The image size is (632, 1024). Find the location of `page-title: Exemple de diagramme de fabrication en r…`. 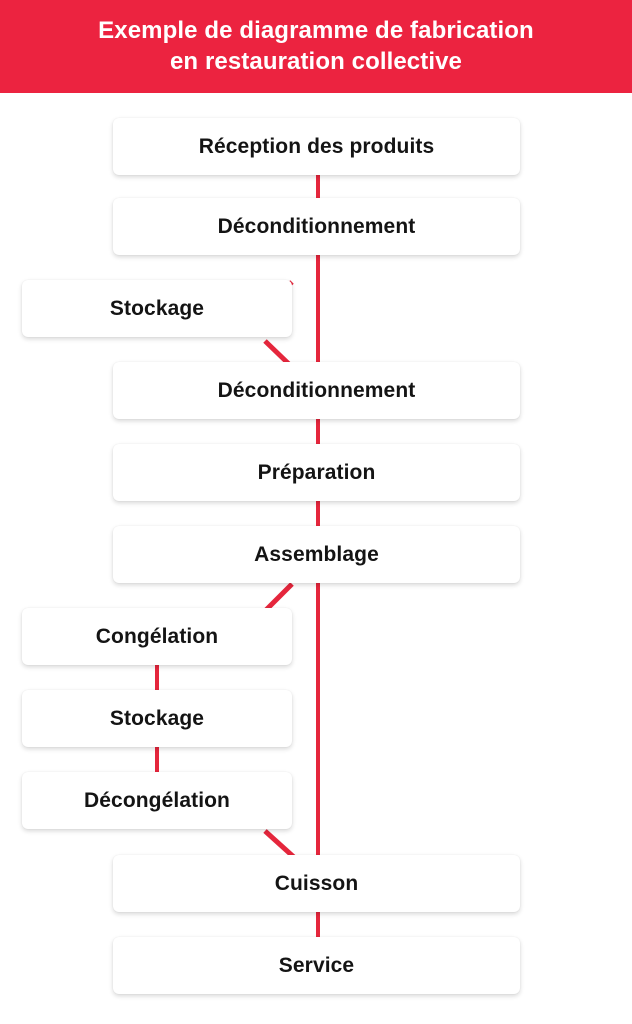

page-title: Exemple de diagramme de fabrication en r… is located at coordinates (316, 46).